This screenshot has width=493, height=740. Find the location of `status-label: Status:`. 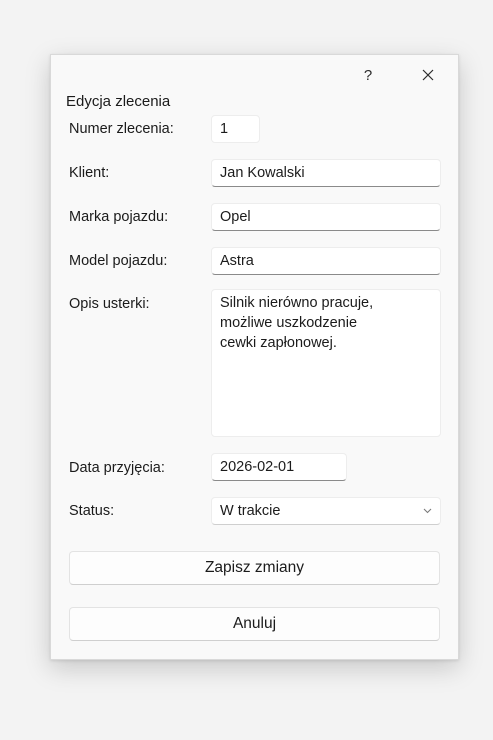

status-label: Status: is located at coordinates (92, 511).